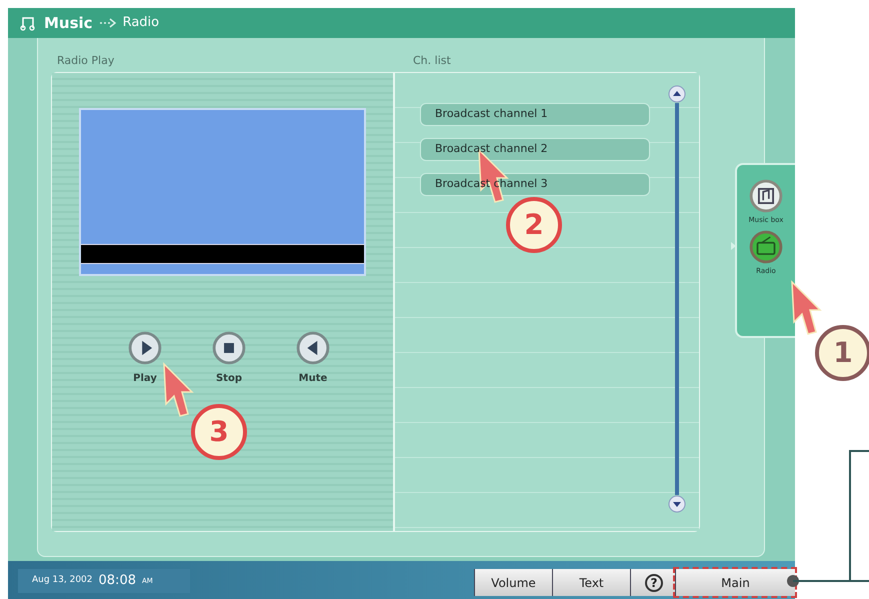  What do you see at coordinates (117, 581) in the screenshot?
I see `time-text: 08:08` at bounding box center [117, 581].